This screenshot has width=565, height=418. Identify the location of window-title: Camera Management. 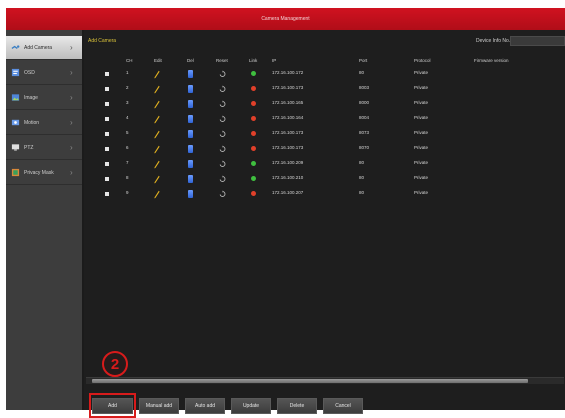
(285, 19).